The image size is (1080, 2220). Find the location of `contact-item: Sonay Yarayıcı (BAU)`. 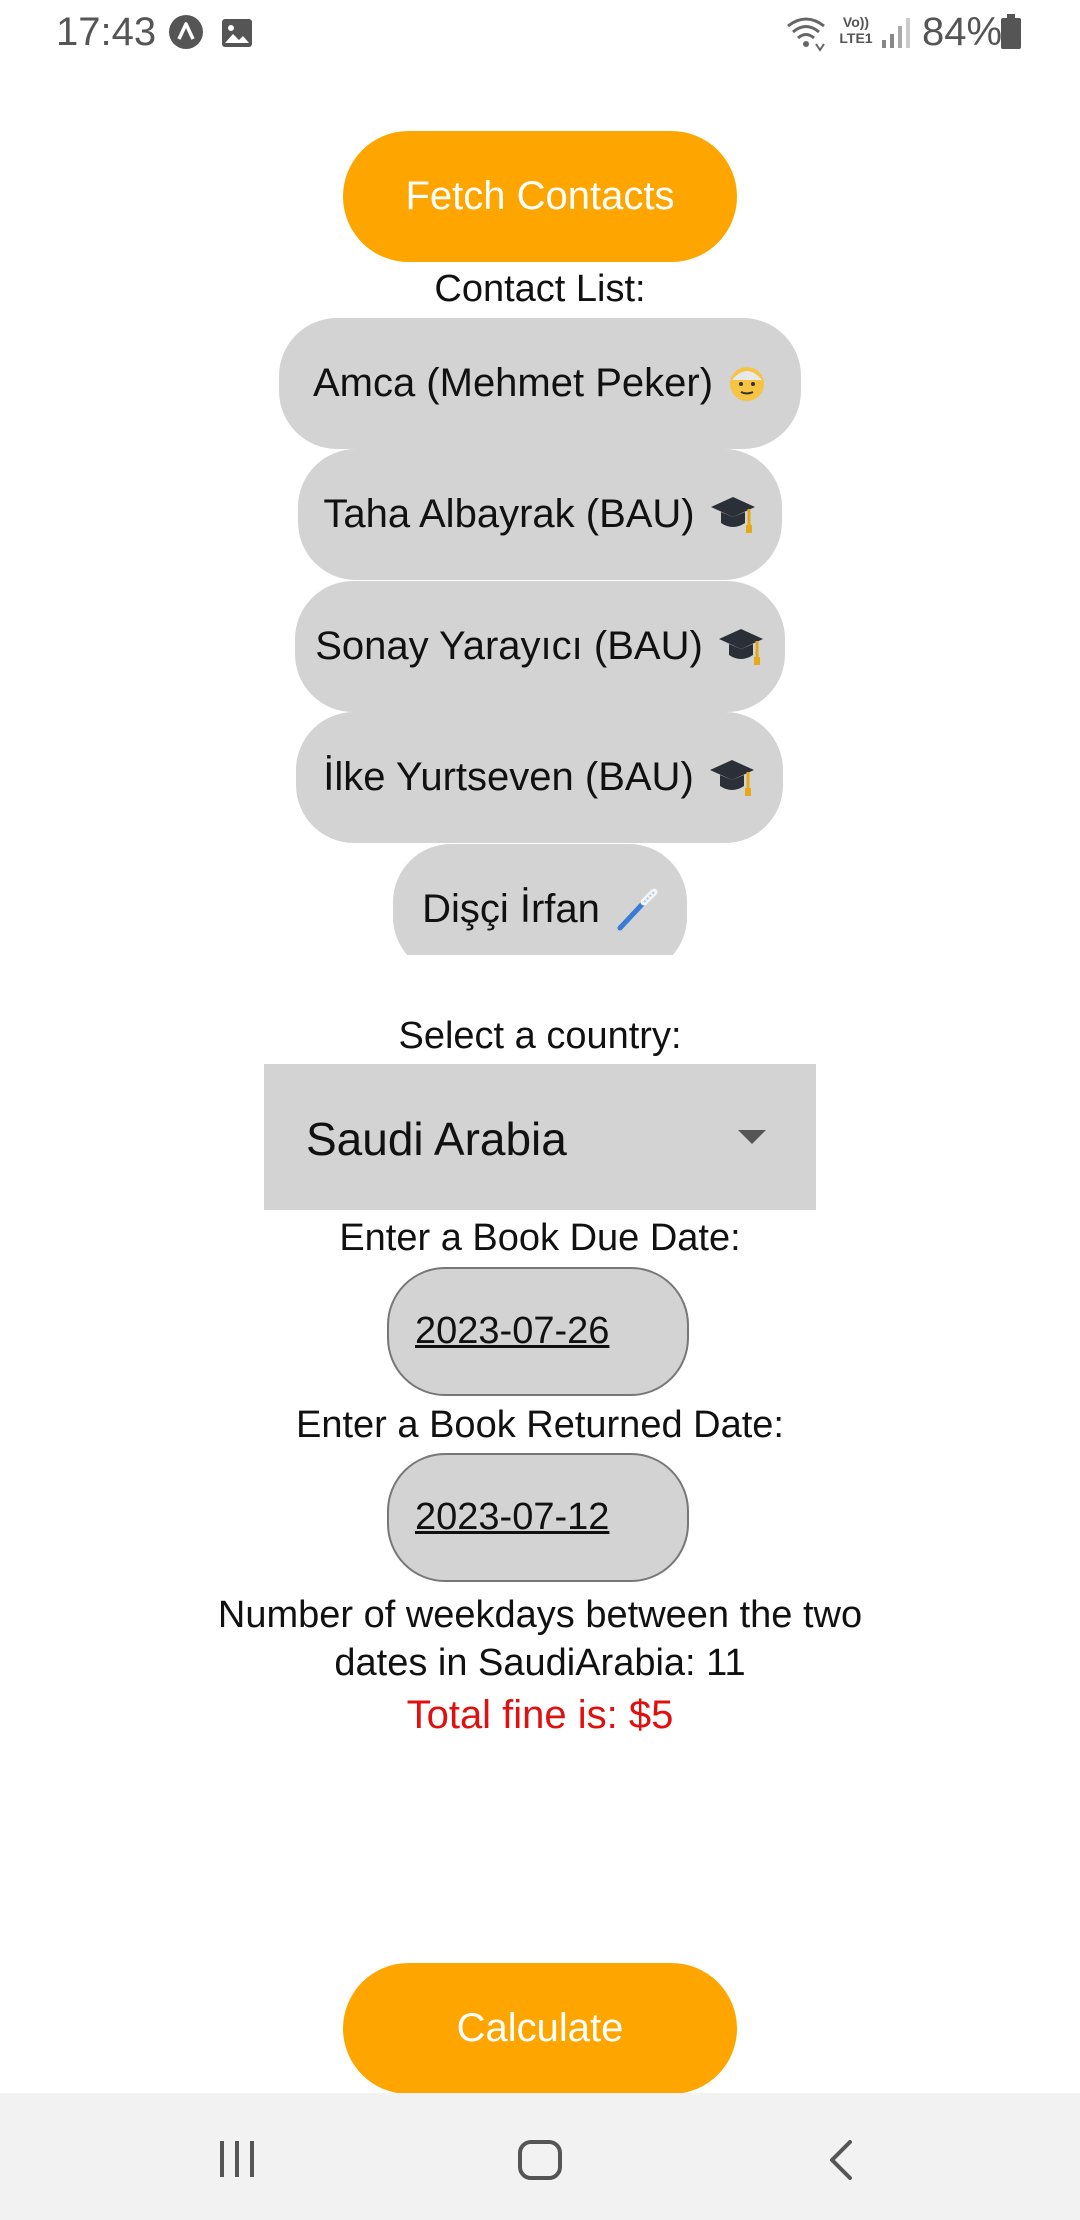

contact-item: Sonay Yarayıcı (BAU) is located at coordinates (540, 646).